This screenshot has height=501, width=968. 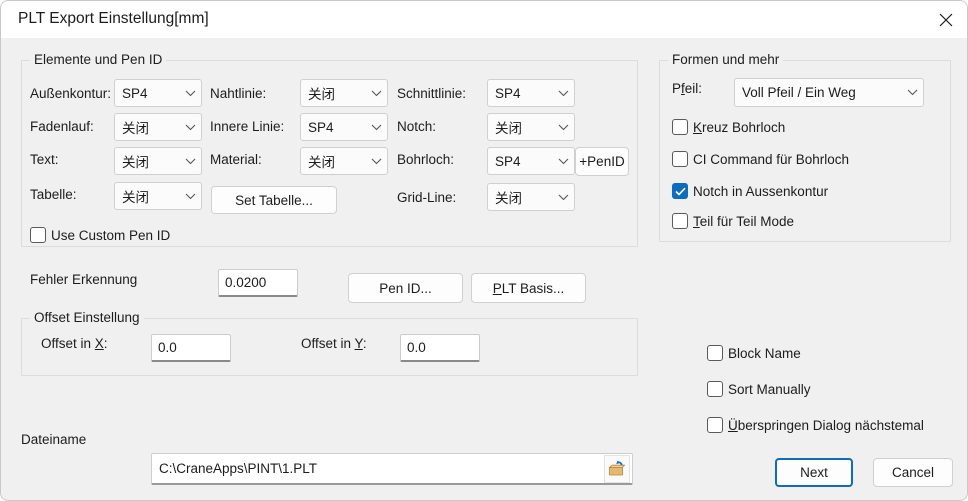 What do you see at coordinates (321, 94) in the screenshot?
I see `combo-nahtlinie-value: 关闭` at bounding box center [321, 94].